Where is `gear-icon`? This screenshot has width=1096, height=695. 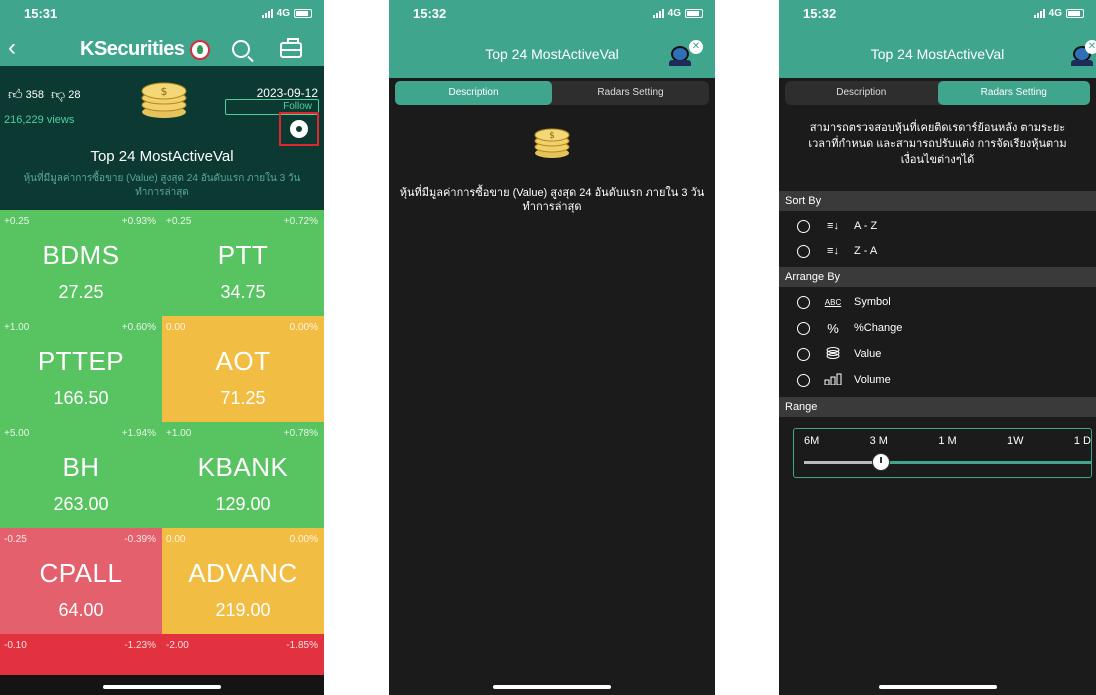 gear-icon is located at coordinates (299, 129).